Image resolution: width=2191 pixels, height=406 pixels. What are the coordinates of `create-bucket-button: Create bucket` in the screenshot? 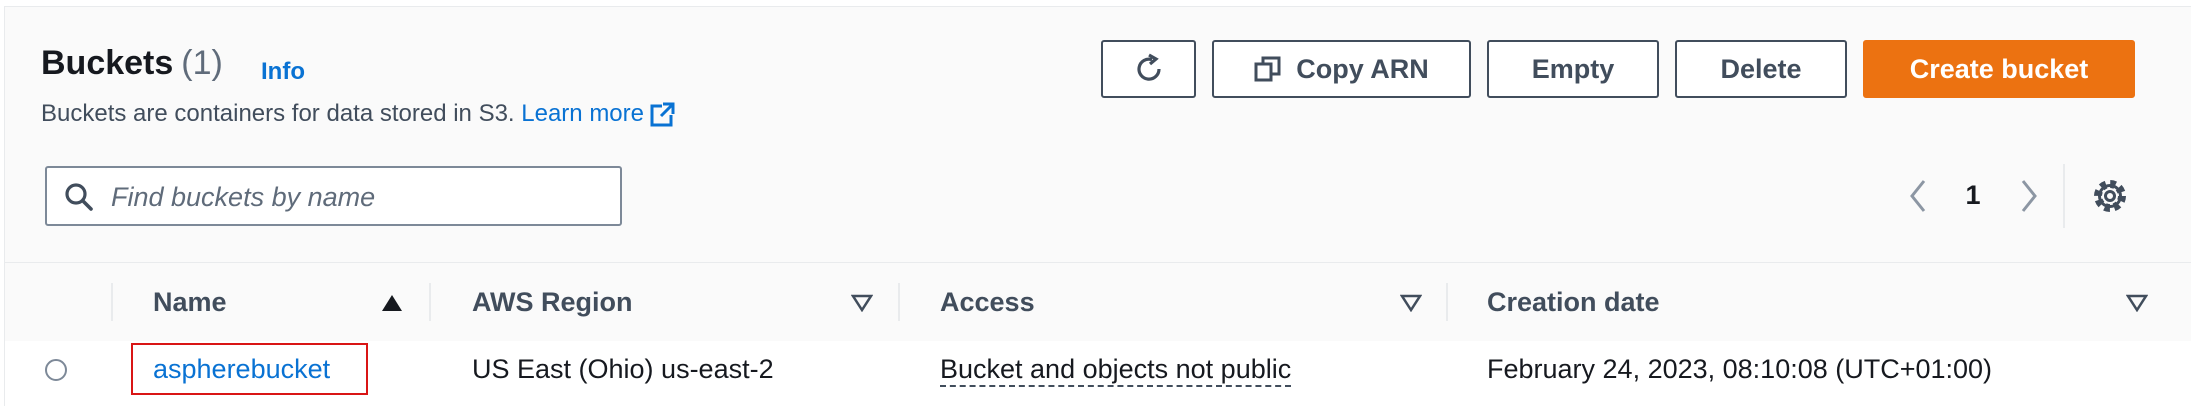 It's located at (1999, 69).